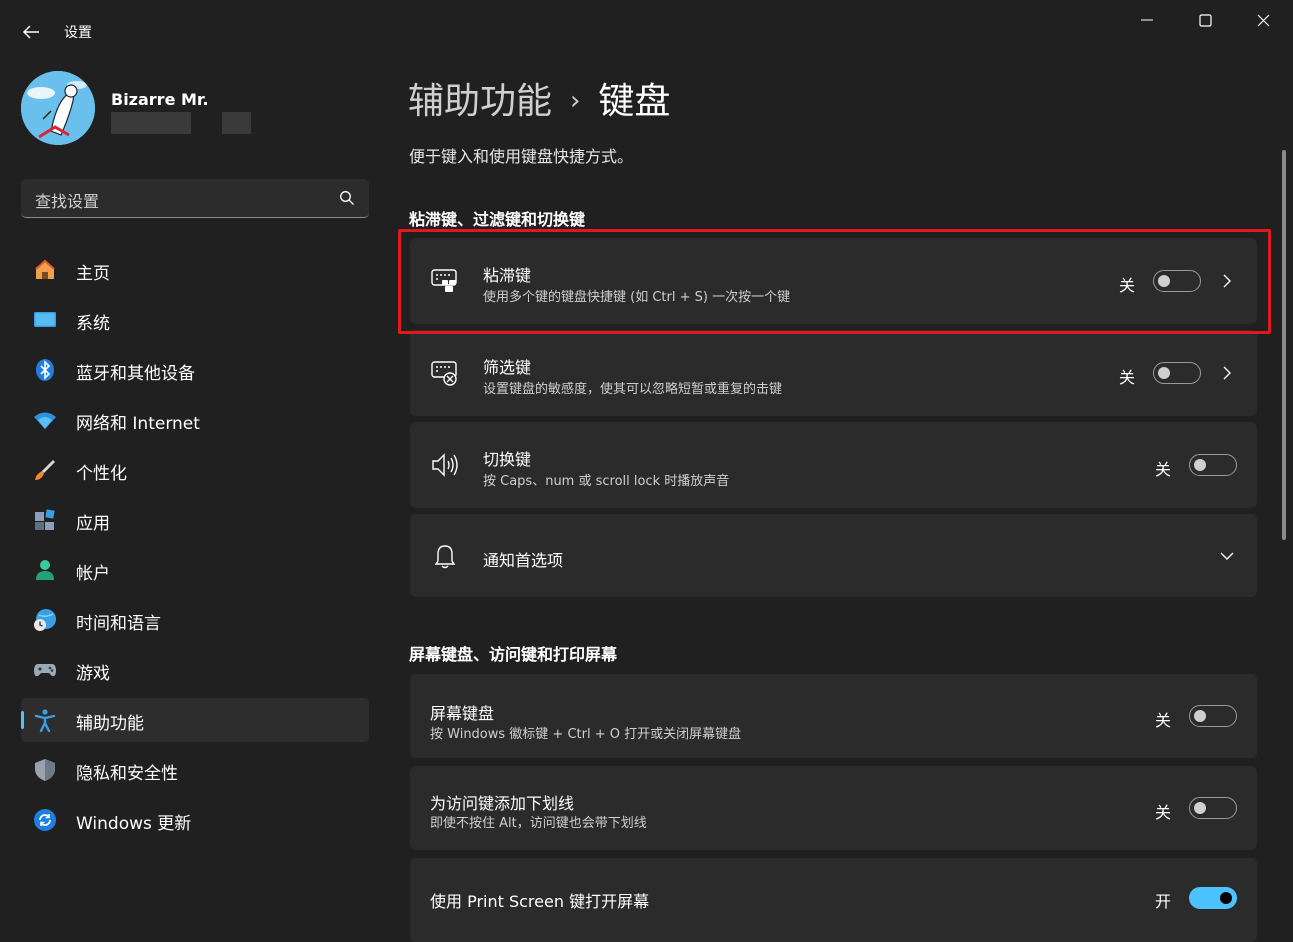 This screenshot has height=942, width=1293. I want to click on close-button, so click(1263, 20).